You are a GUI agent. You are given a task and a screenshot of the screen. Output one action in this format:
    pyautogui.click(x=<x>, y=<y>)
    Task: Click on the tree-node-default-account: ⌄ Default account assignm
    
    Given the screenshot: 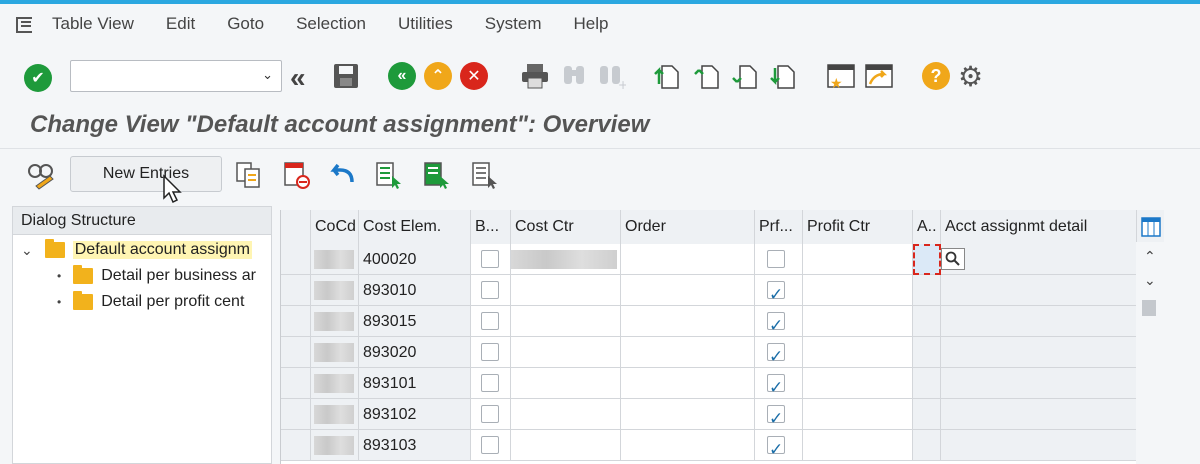 What is the action you would take?
    pyautogui.click(x=136, y=250)
    